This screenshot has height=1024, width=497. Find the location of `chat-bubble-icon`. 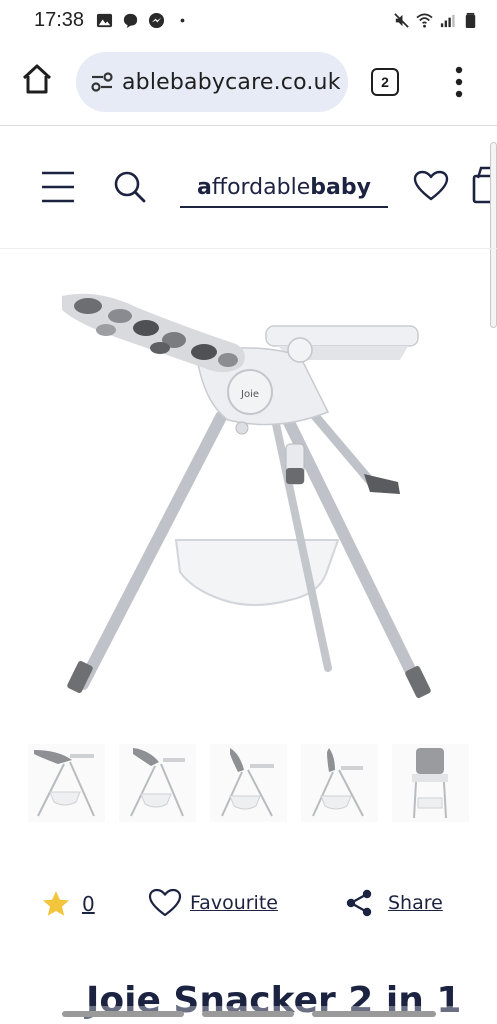

chat-bubble-icon is located at coordinates (130, 20).